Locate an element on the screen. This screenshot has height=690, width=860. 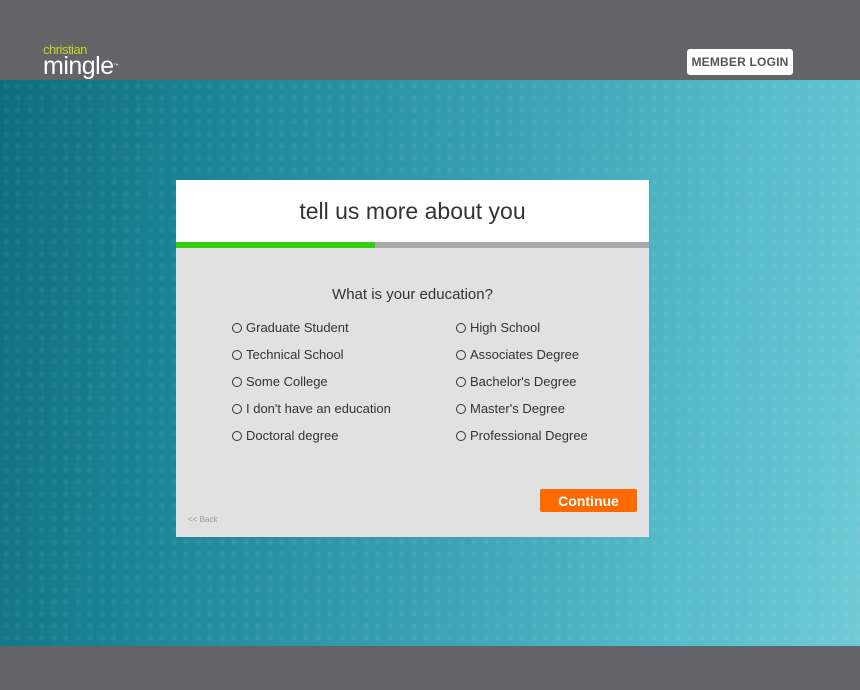
page-title: tell us more about you is located at coordinates (412, 210).